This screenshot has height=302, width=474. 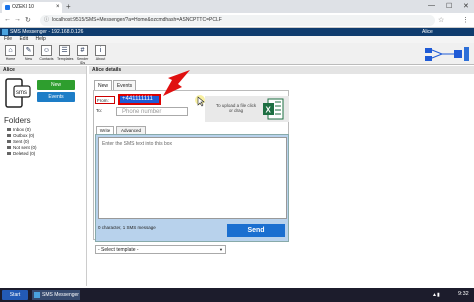 I want to click on red-arrow-icon, so click(x=176, y=83).